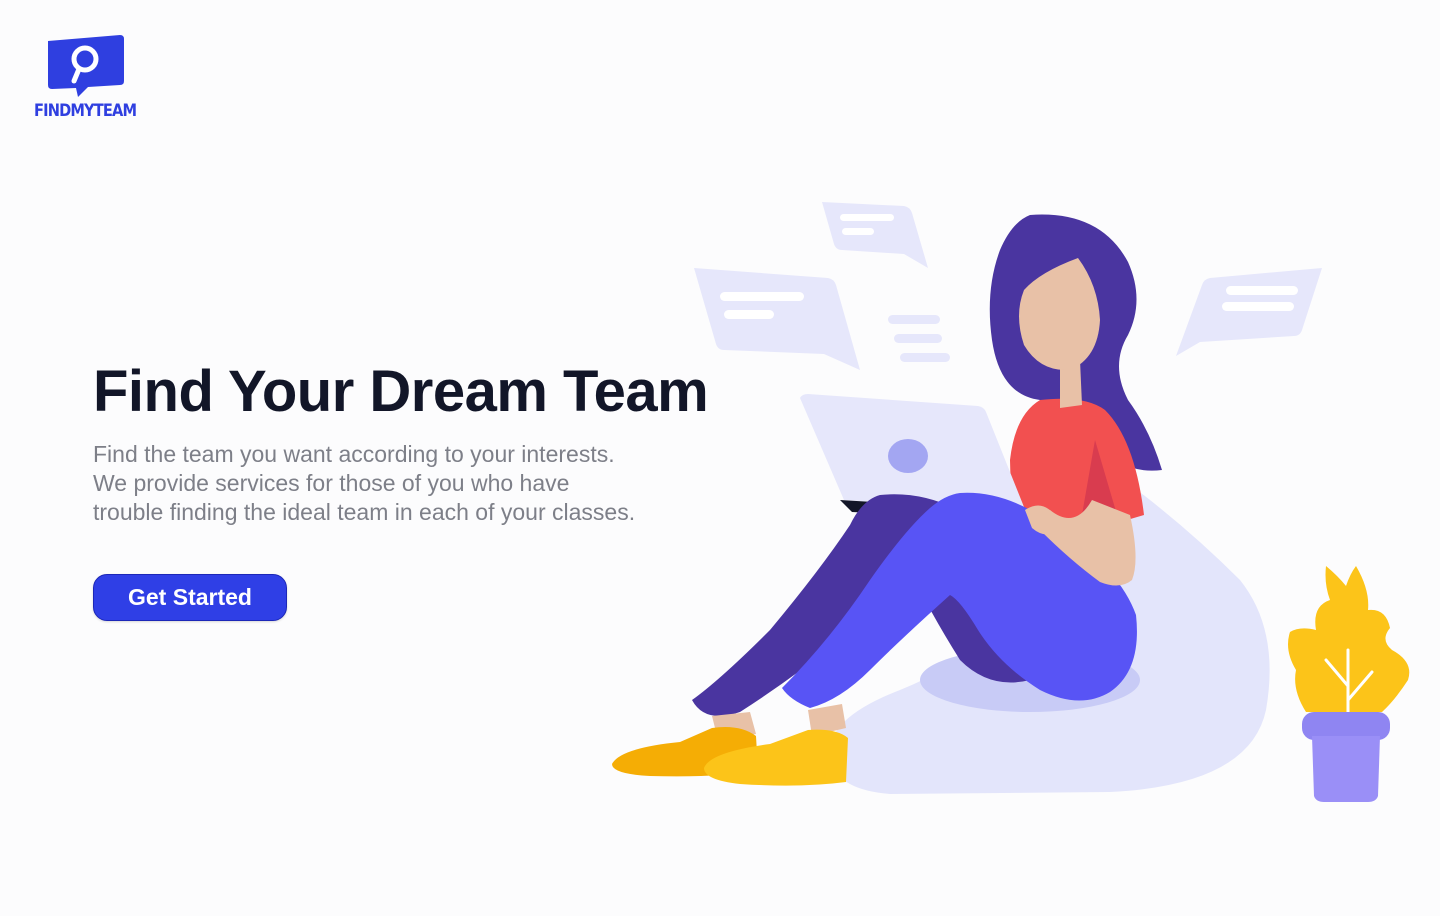 Image resolution: width=1440 pixels, height=916 pixels. What do you see at coordinates (190, 597) in the screenshot?
I see `get-started-button: Get Started` at bounding box center [190, 597].